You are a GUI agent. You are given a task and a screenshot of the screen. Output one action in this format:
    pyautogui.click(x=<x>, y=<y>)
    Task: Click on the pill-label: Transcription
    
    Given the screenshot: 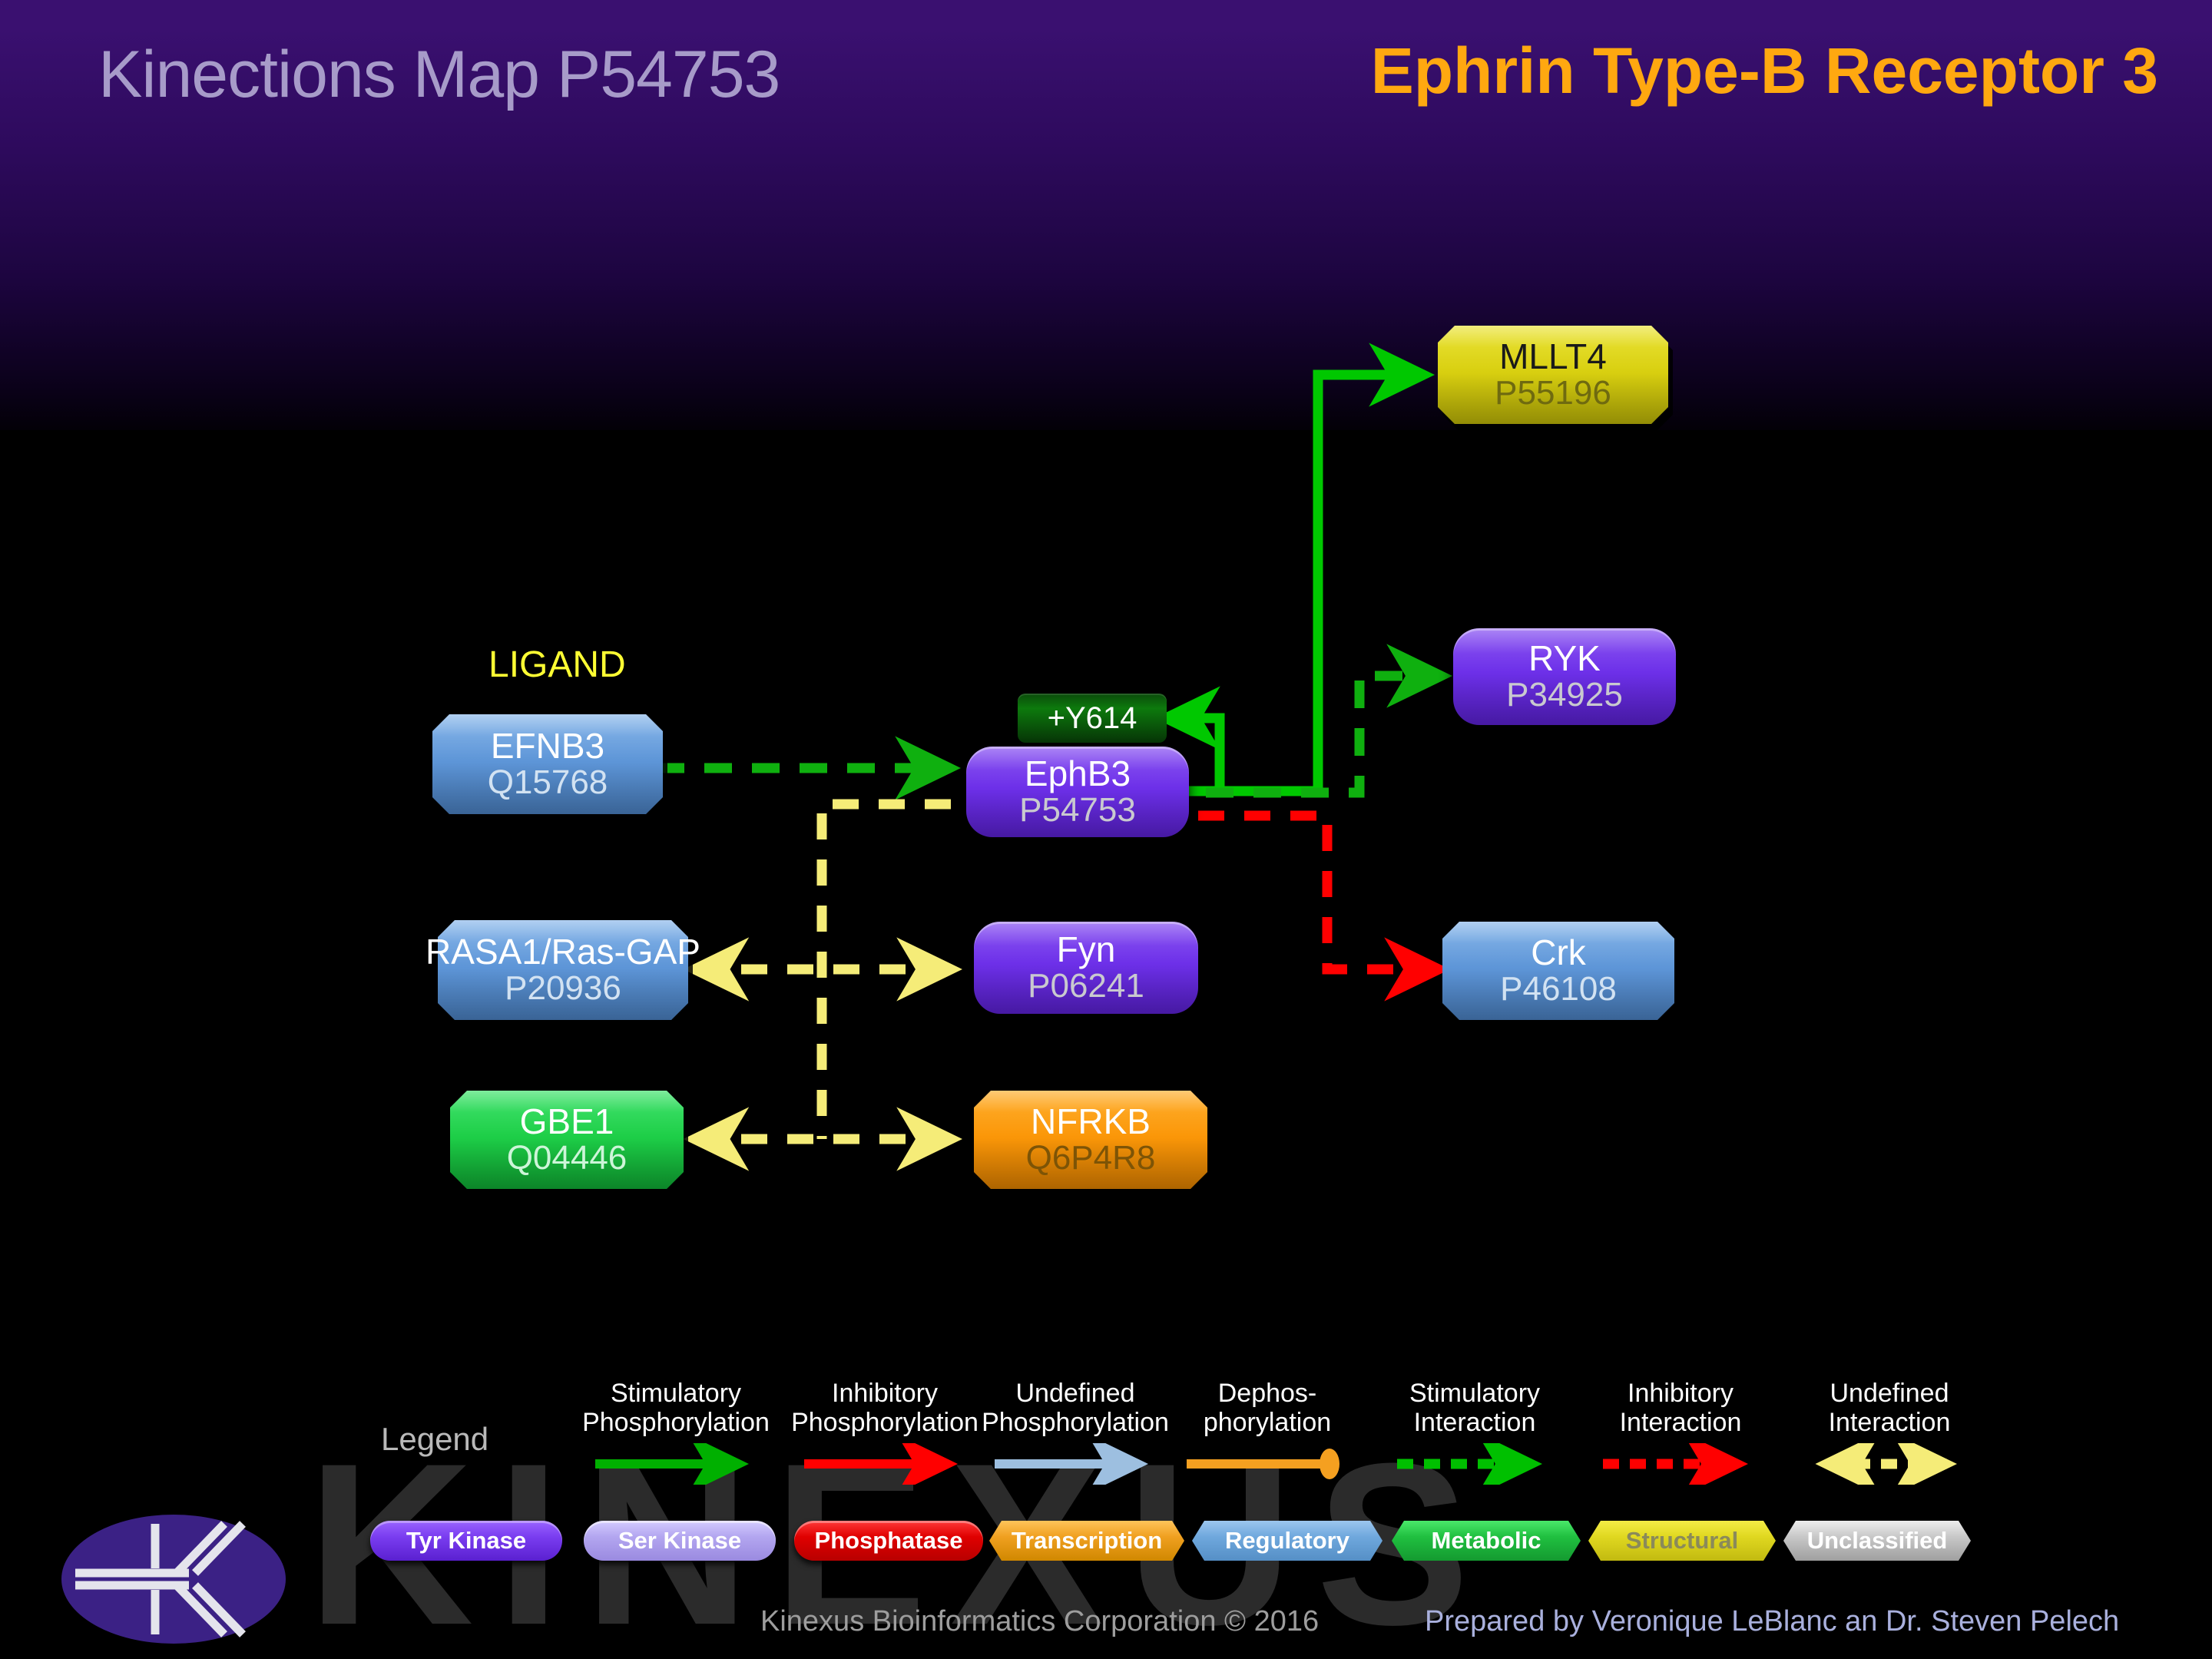 What is the action you would take?
    pyautogui.click(x=1087, y=1541)
    